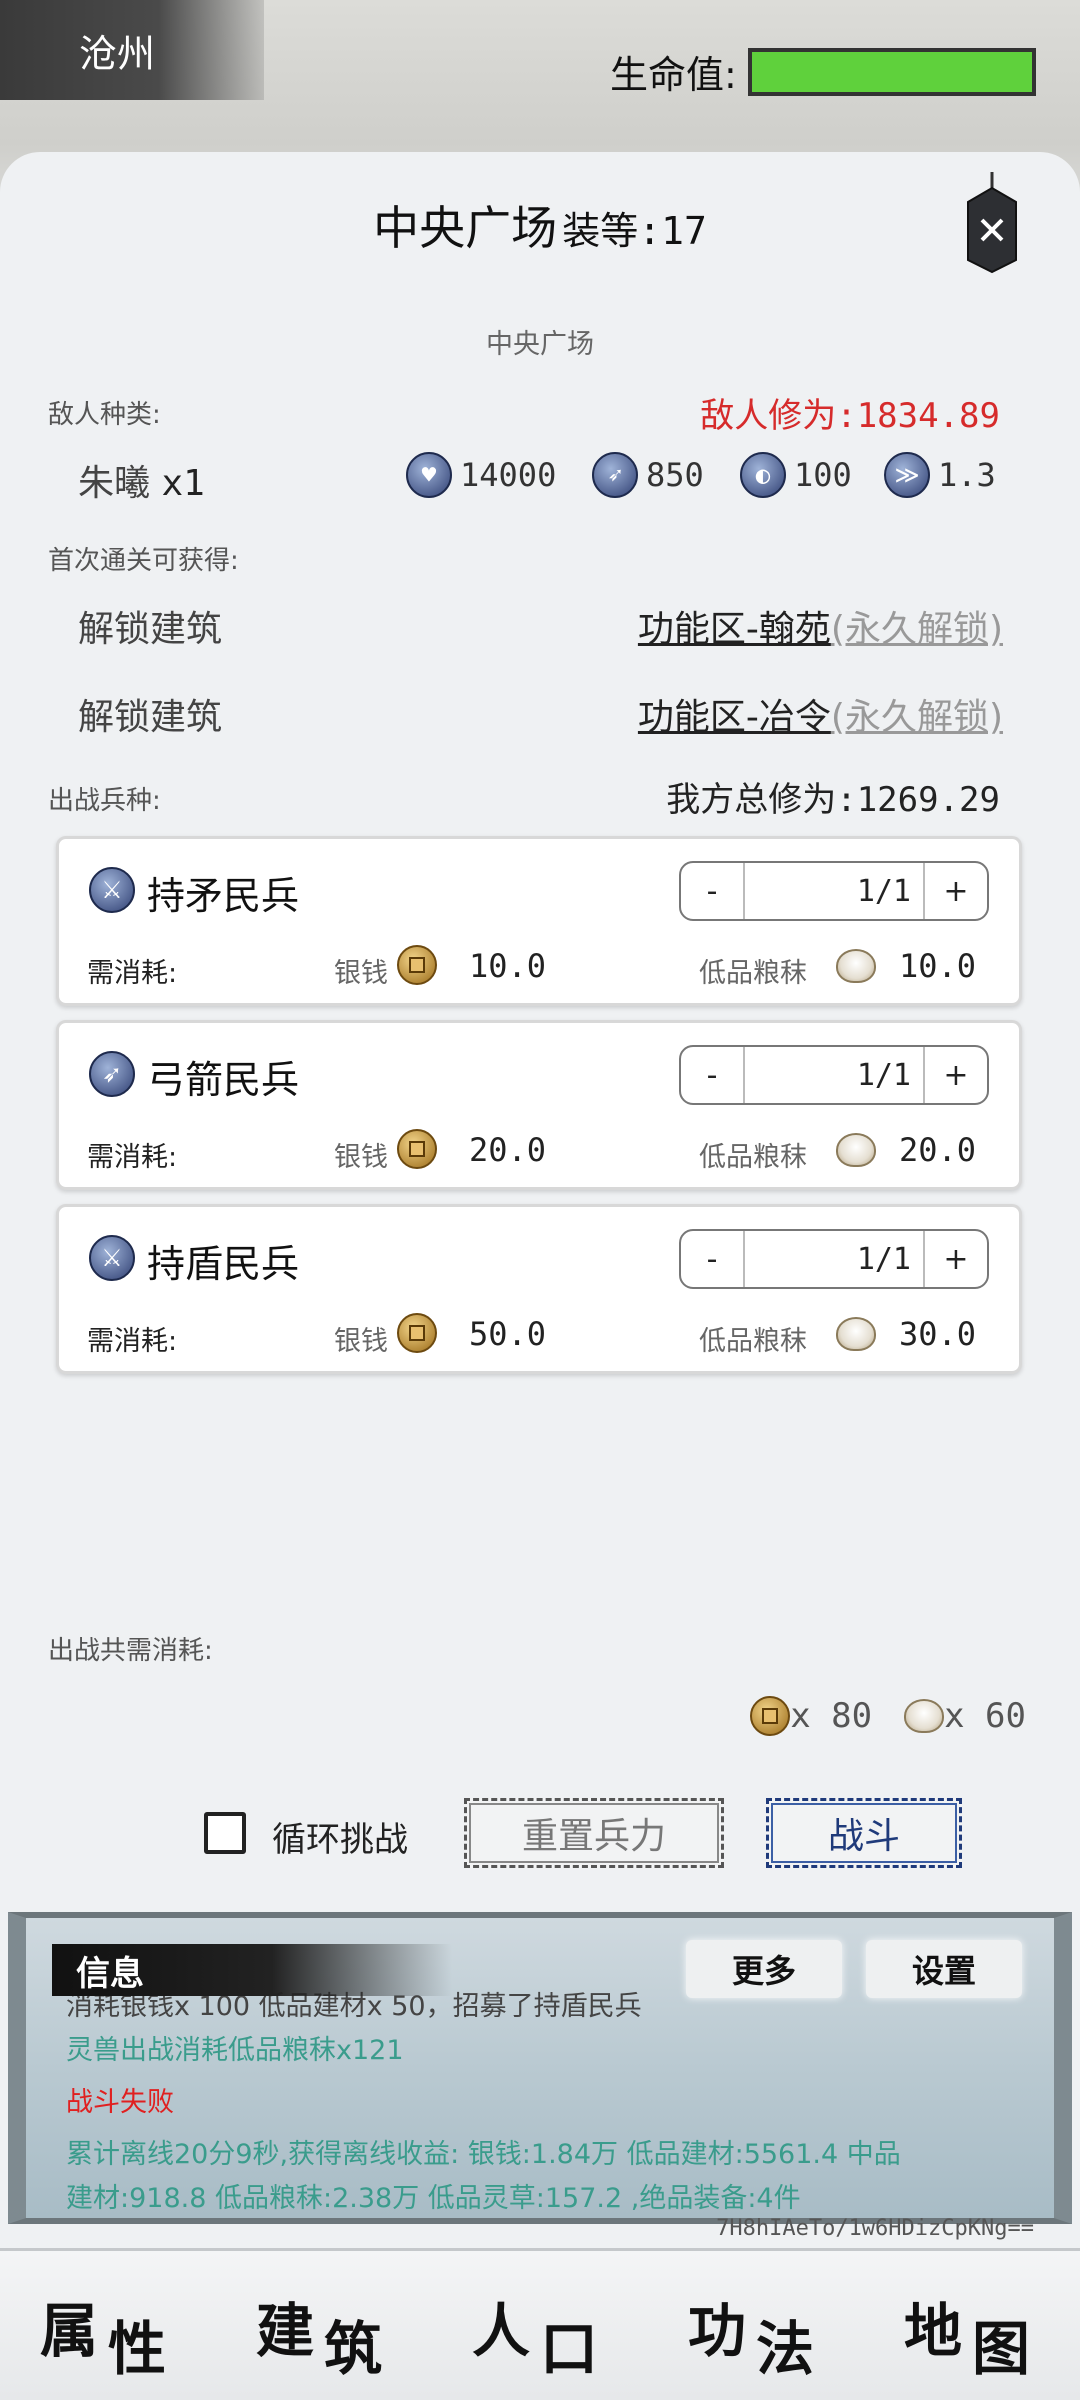 This screenshot has height=2400, width=1080. Describe the element at coordinates (429, 475) in the screenshot. I see `heart-icon: ♥` at that location.